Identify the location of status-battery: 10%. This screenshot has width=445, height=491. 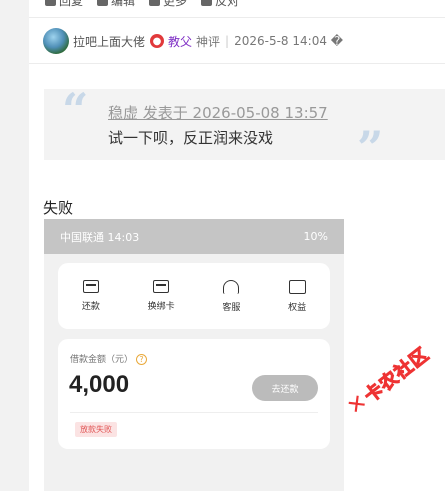
(315, 236).